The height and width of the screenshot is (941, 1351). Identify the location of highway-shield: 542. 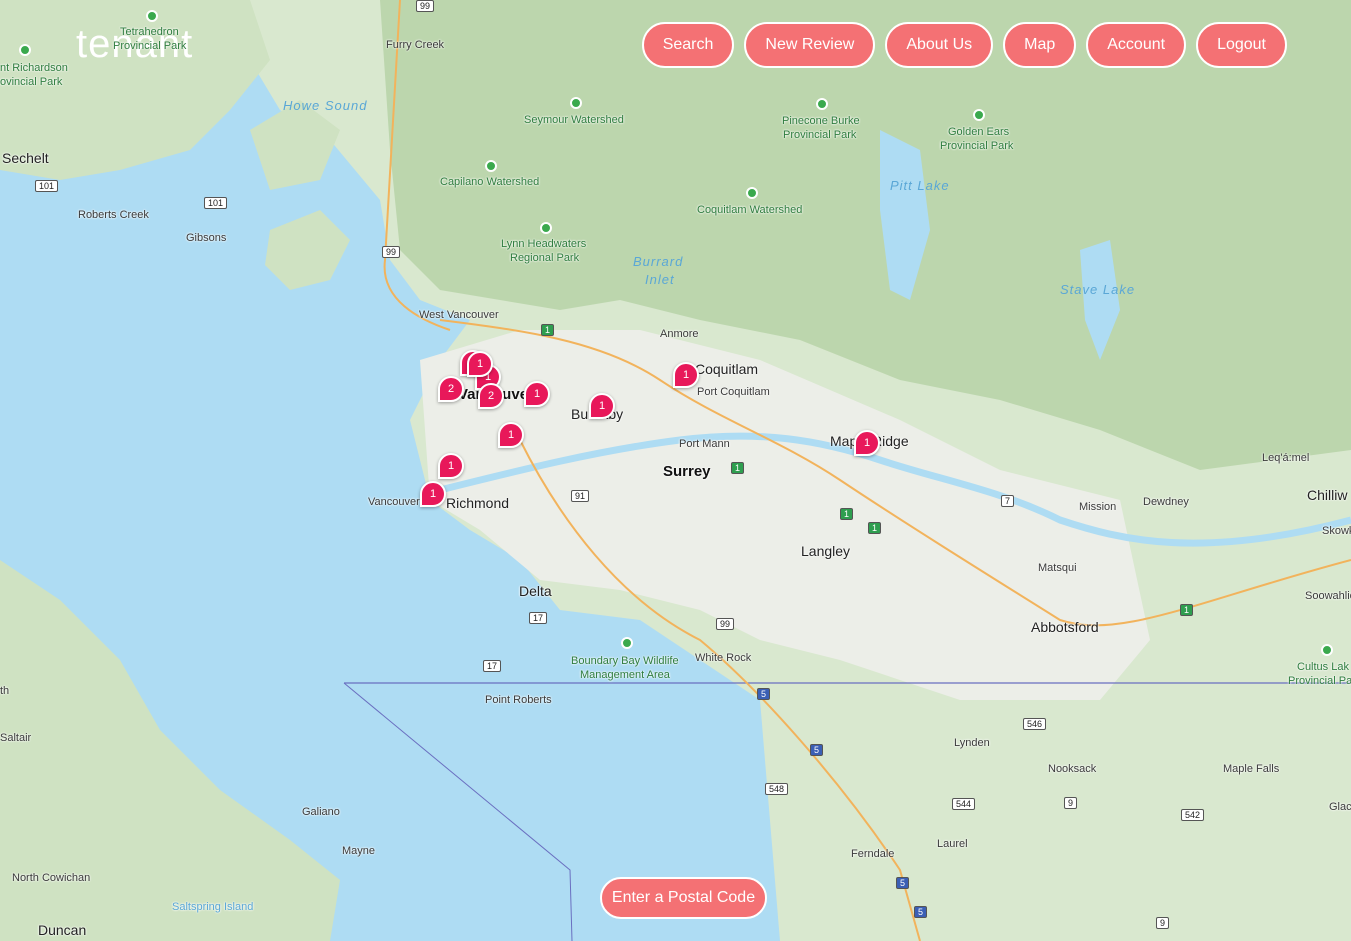
(1193, 815).